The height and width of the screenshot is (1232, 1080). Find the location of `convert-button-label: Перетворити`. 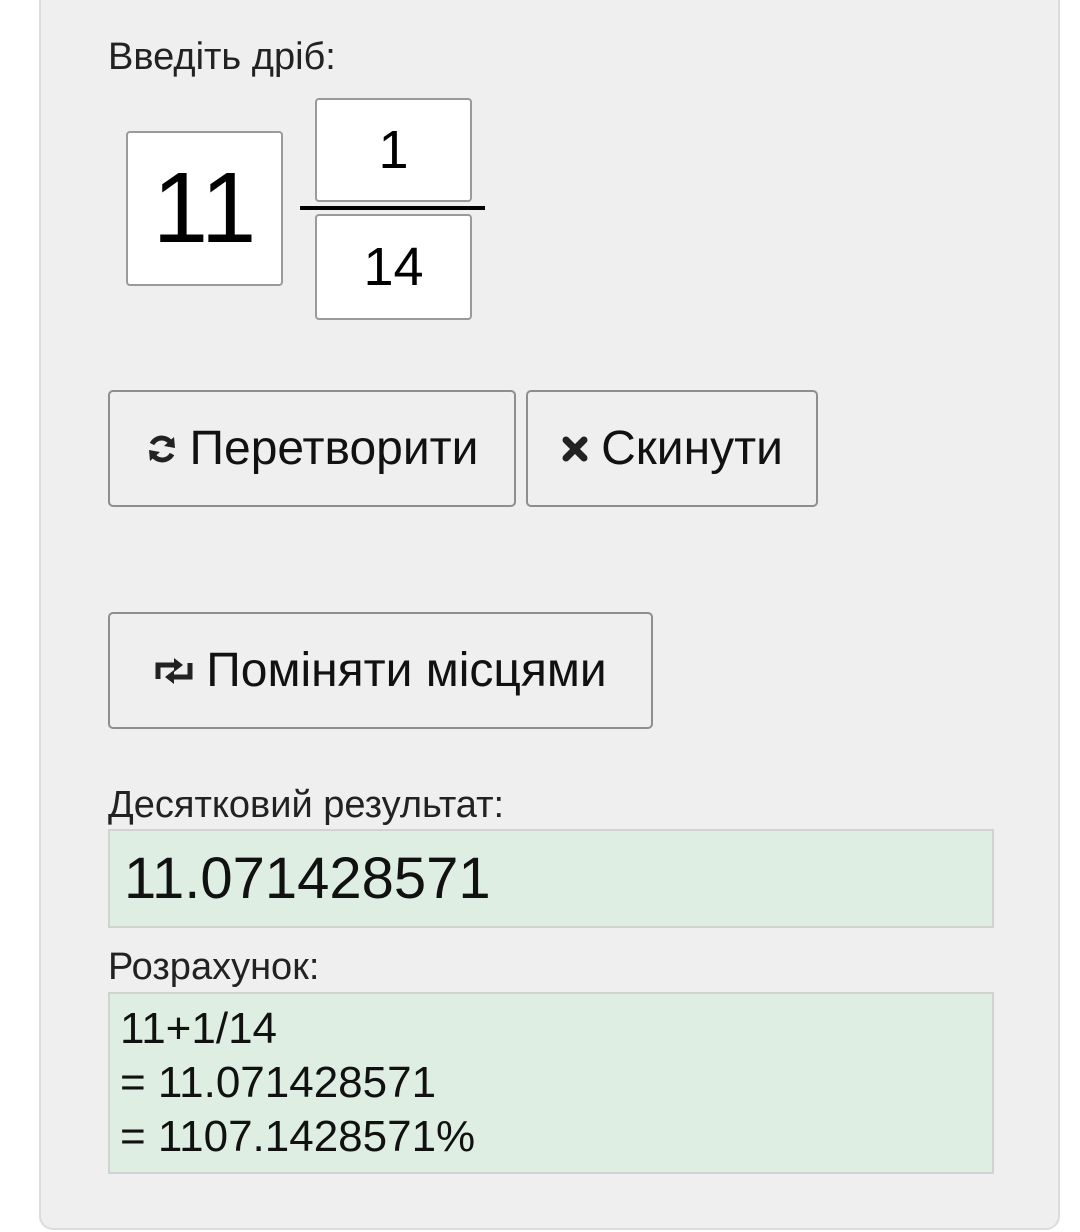

convert-button-label: Перетворити is located at coordinates (334, 448).